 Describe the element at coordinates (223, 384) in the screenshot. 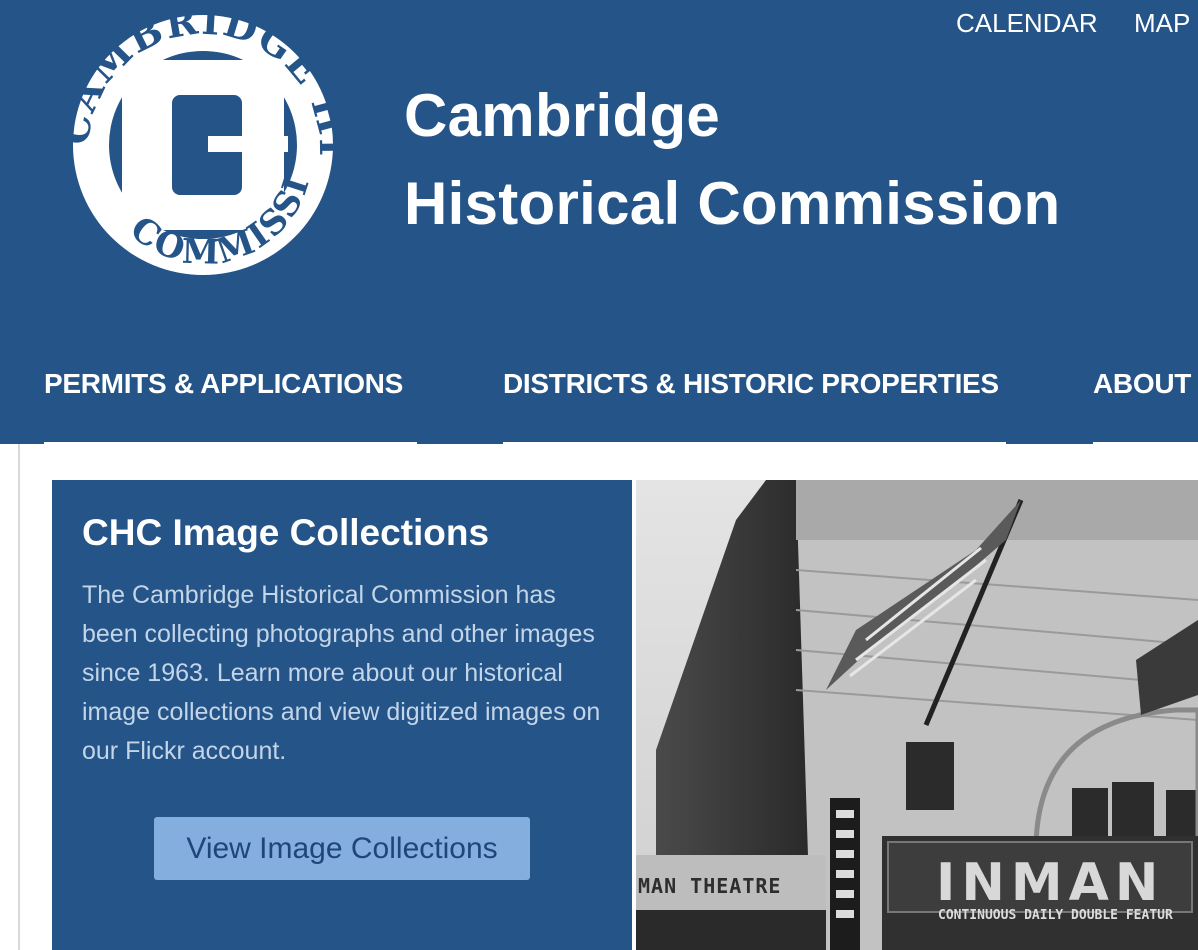

I see `nav-permits-applications: PERMITS & APPLICATIONS` at that location.